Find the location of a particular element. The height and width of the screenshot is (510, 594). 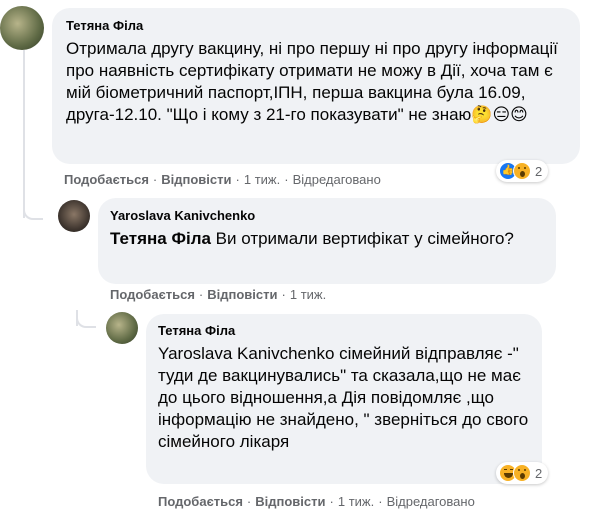

comment-author: Yaroslava Kanivchenko is located at coordinates (327, 216).